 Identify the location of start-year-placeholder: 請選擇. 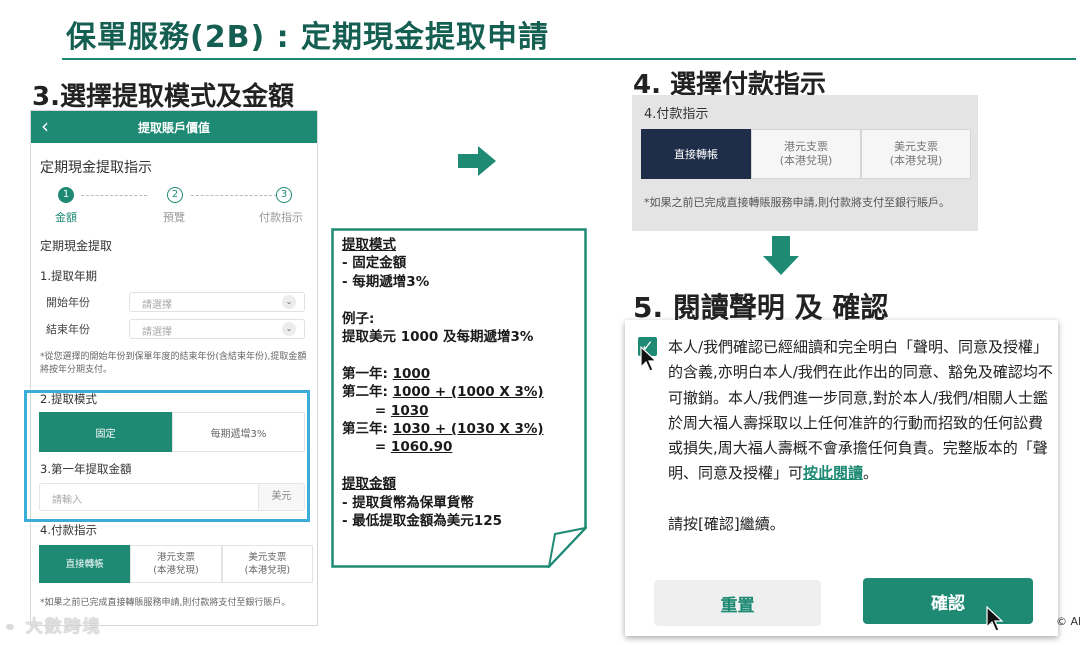
(157, 305).